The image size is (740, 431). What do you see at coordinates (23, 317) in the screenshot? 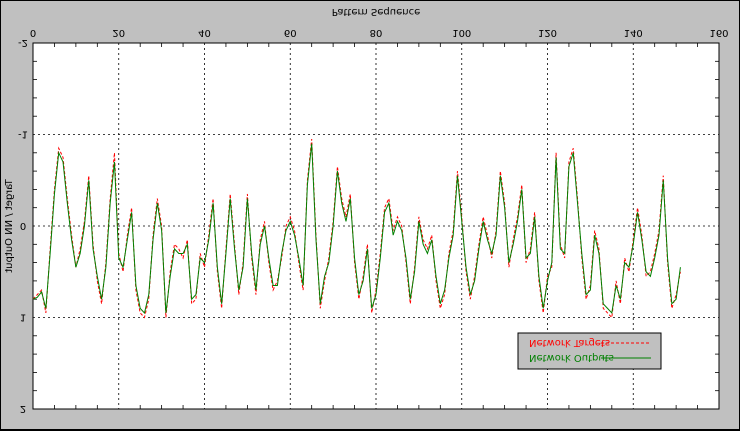
I see `y-tick-label: 1` at bounding box center [23, 317].